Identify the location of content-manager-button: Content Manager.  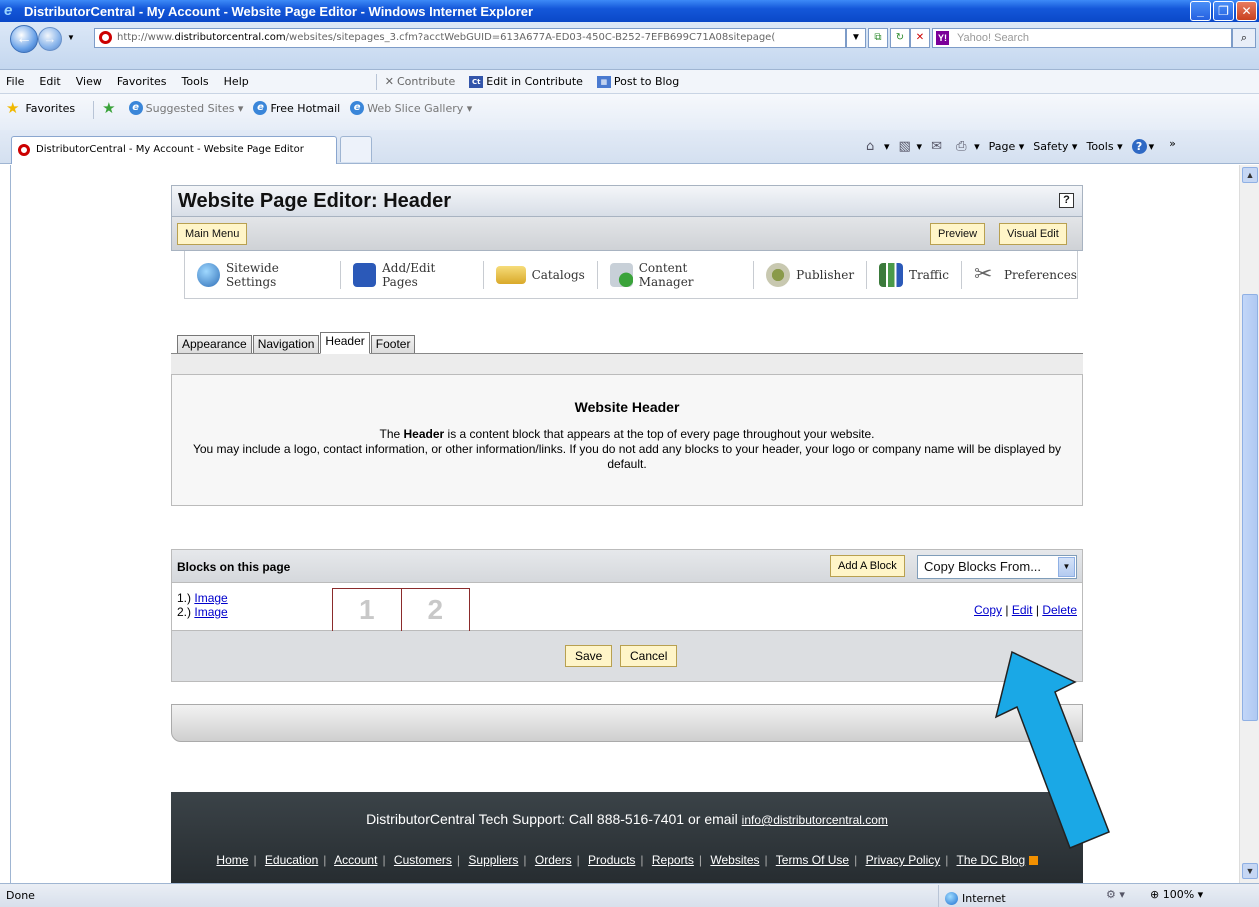
(675, 275).